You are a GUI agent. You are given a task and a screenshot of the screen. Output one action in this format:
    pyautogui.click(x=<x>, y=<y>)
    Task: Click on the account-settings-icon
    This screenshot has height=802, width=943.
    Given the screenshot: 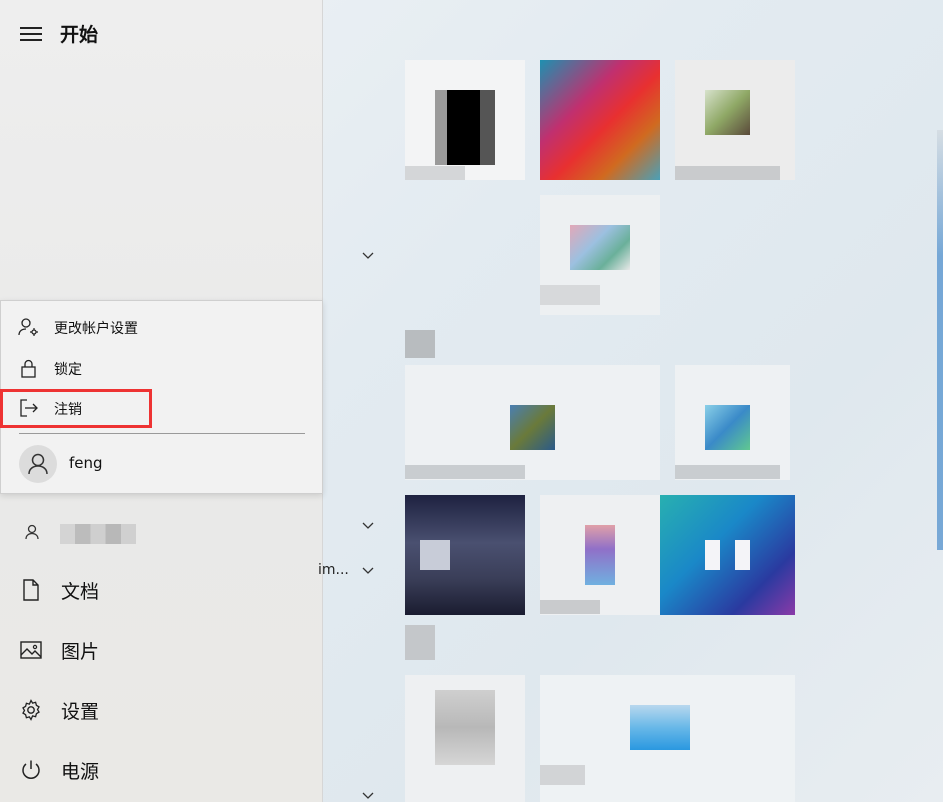 What is the action you would take?
    pyautogui.click(x=28, y=327)
    